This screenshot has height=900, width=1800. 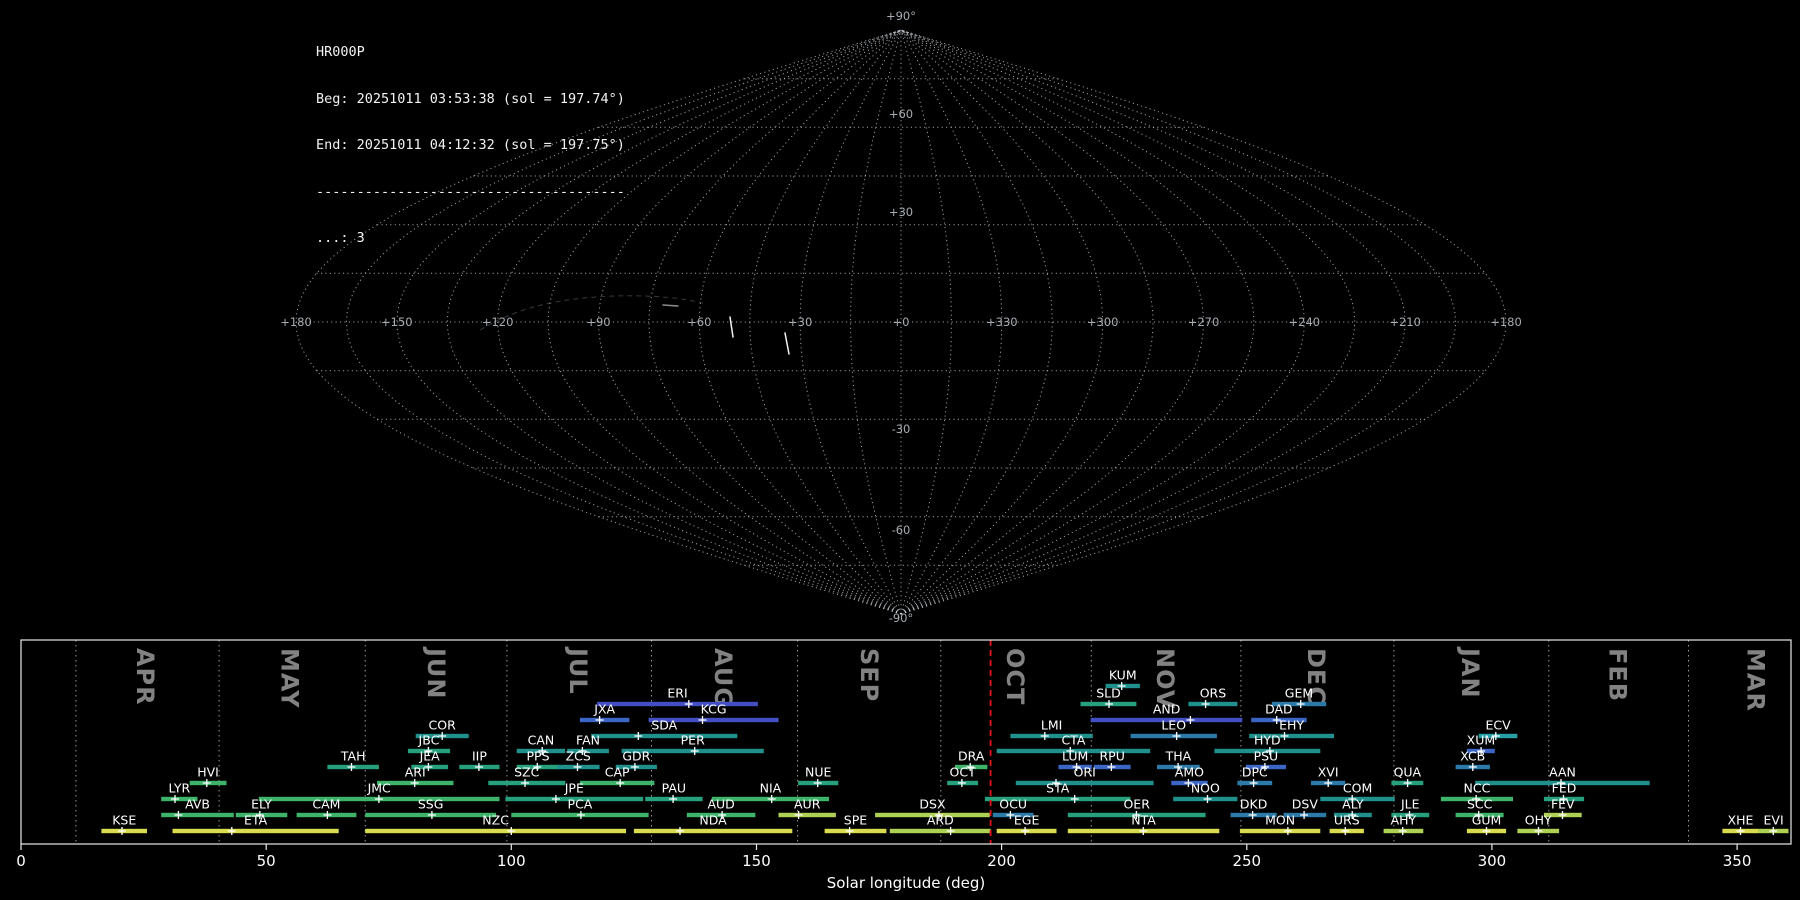 What do you see at coordinates (470, 98) in the screenshot?
I see `begin-time: Beg: 20251011 03:53:38 (sol = 197.74°)` at bounding box center [470, 98].